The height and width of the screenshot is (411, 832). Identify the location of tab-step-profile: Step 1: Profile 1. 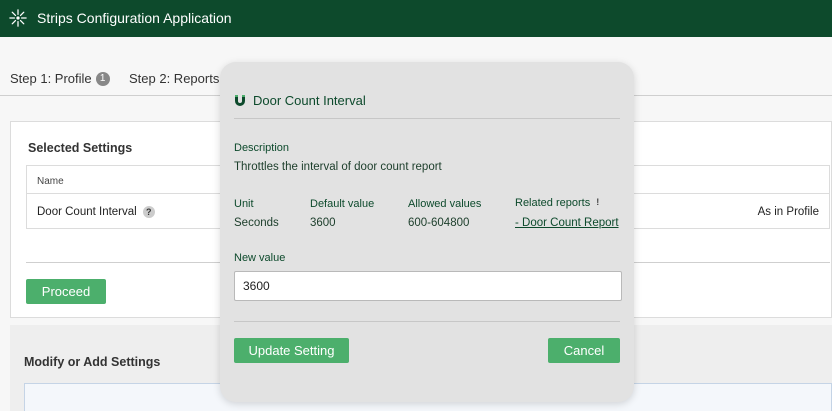
(60, 78).